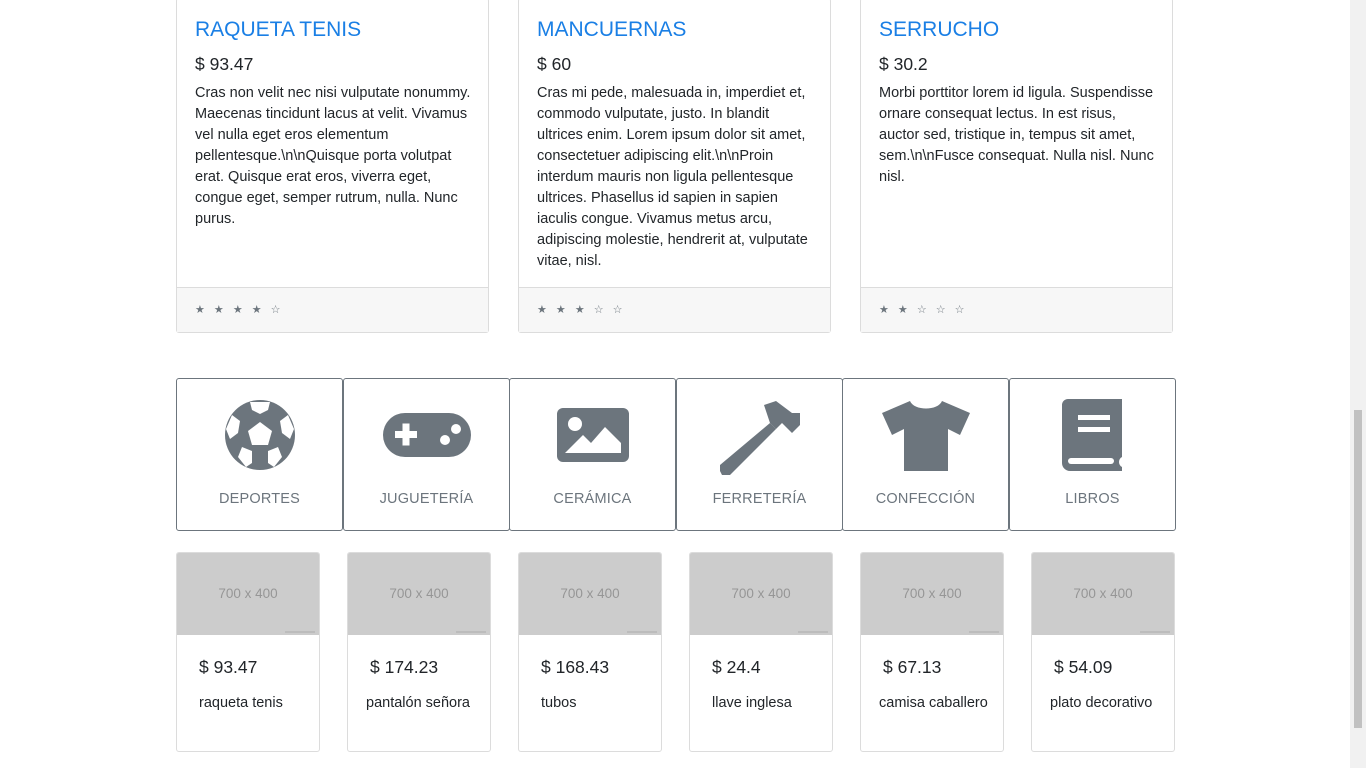 The width and height of the screenshot is (1366, 768). I want to click on category-libros: LIBROS, so click(1092, 454).